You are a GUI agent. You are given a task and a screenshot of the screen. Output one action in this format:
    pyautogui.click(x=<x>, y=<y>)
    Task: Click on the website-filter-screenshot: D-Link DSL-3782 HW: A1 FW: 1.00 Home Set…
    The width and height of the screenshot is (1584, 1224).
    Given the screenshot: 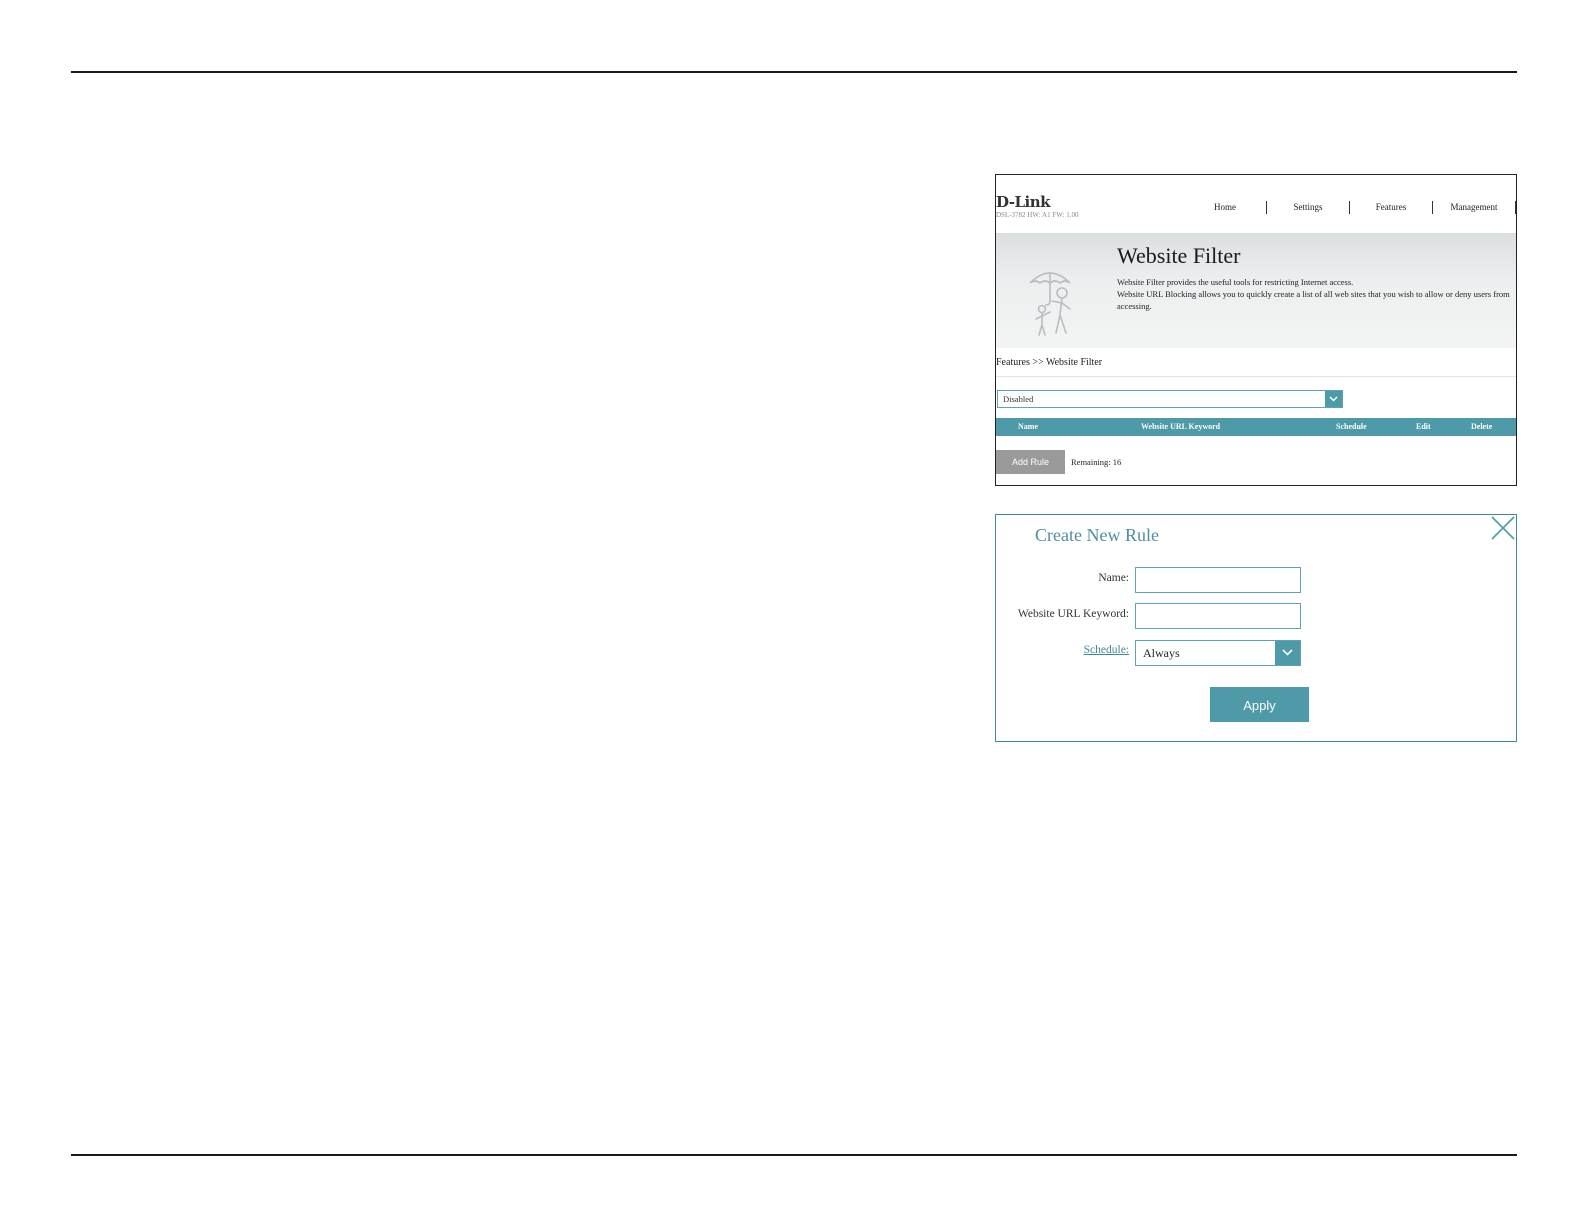 What is the action you would take?
    pyautogui.click(x=1256, y=330)
    